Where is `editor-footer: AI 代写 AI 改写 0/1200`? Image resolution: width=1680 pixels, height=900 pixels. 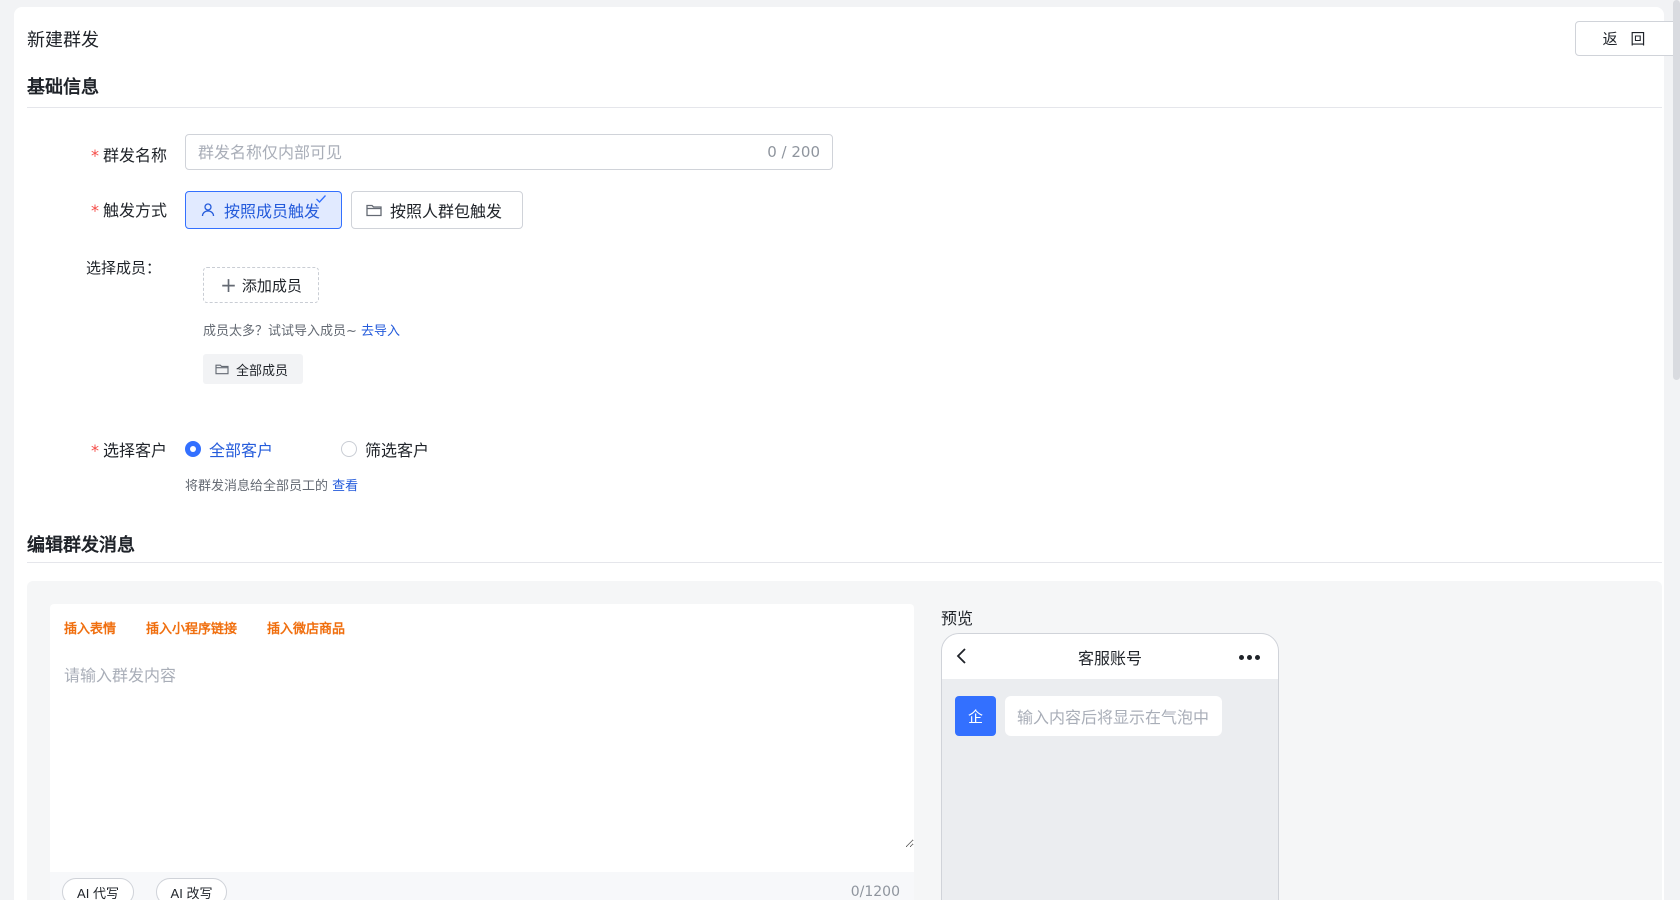 editor-footer: AI 代写 AI 改写 0/1200 is located at coordinates (482, 886).